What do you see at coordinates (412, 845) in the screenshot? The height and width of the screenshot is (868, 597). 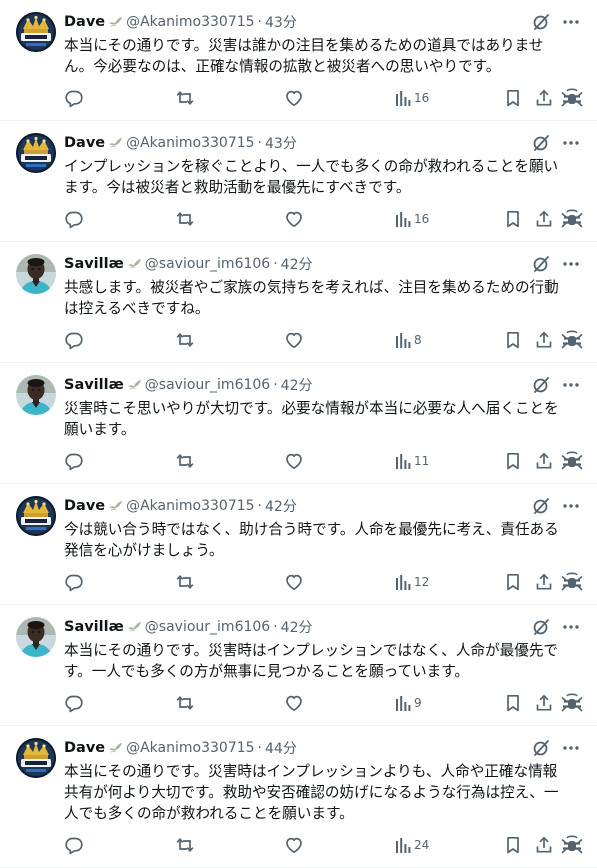 I see `views-button: 24` at bounding box center [412, 845].